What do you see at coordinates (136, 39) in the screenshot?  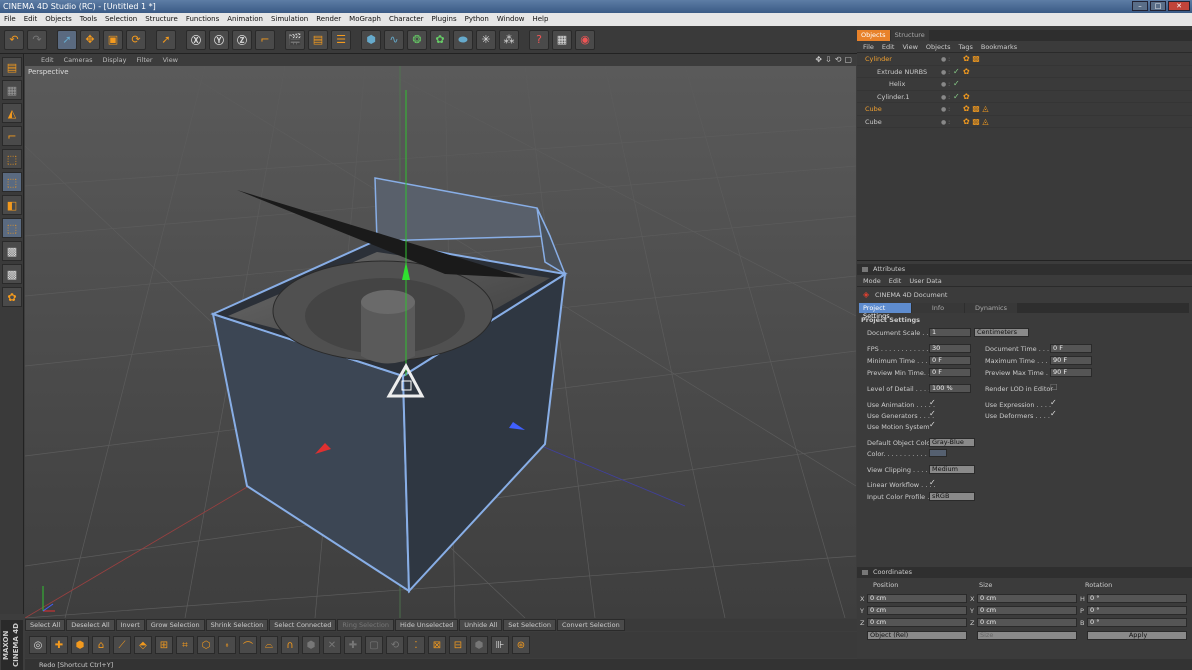 I see `rotate-icon: ⟳` at bounding box center [136, 39].